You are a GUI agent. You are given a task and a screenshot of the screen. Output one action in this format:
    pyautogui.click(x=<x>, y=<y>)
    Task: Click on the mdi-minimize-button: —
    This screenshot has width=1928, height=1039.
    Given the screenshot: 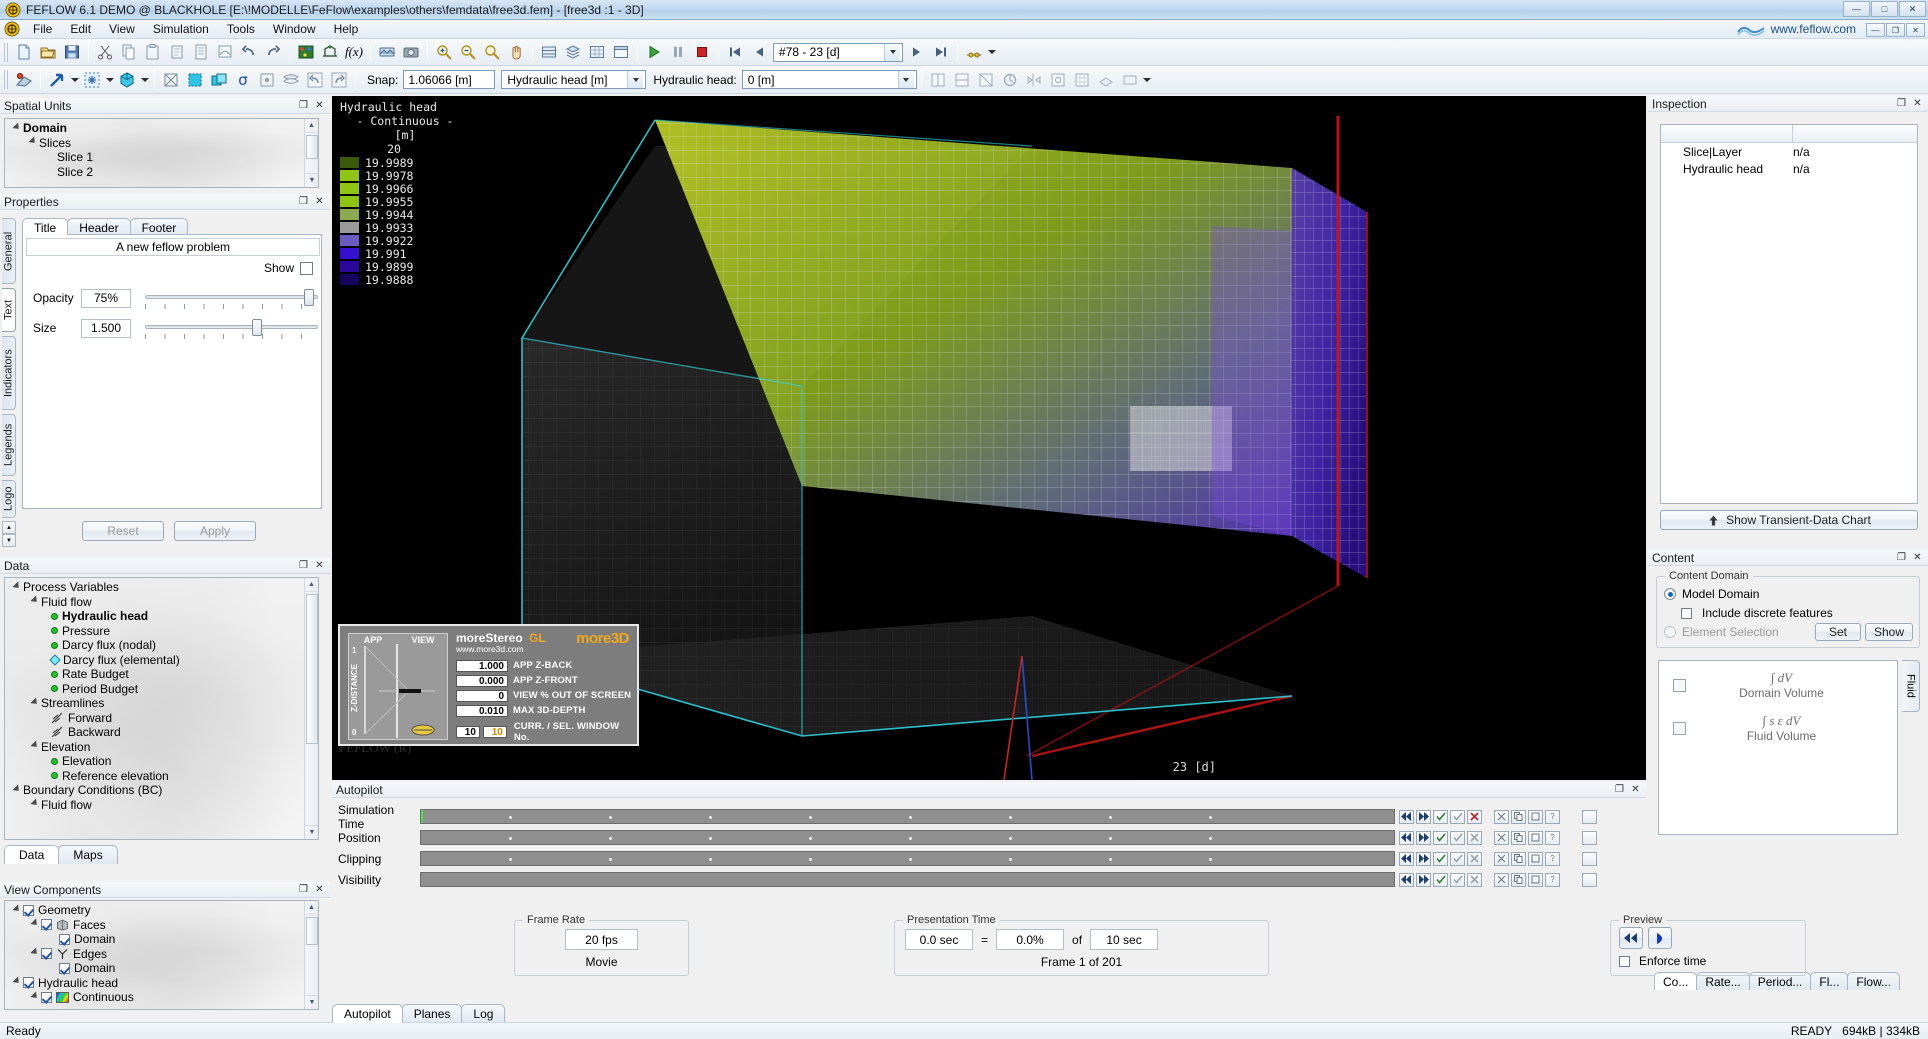 What is the action you would take?
    pyautogui.click(x=1875, y=30)
    